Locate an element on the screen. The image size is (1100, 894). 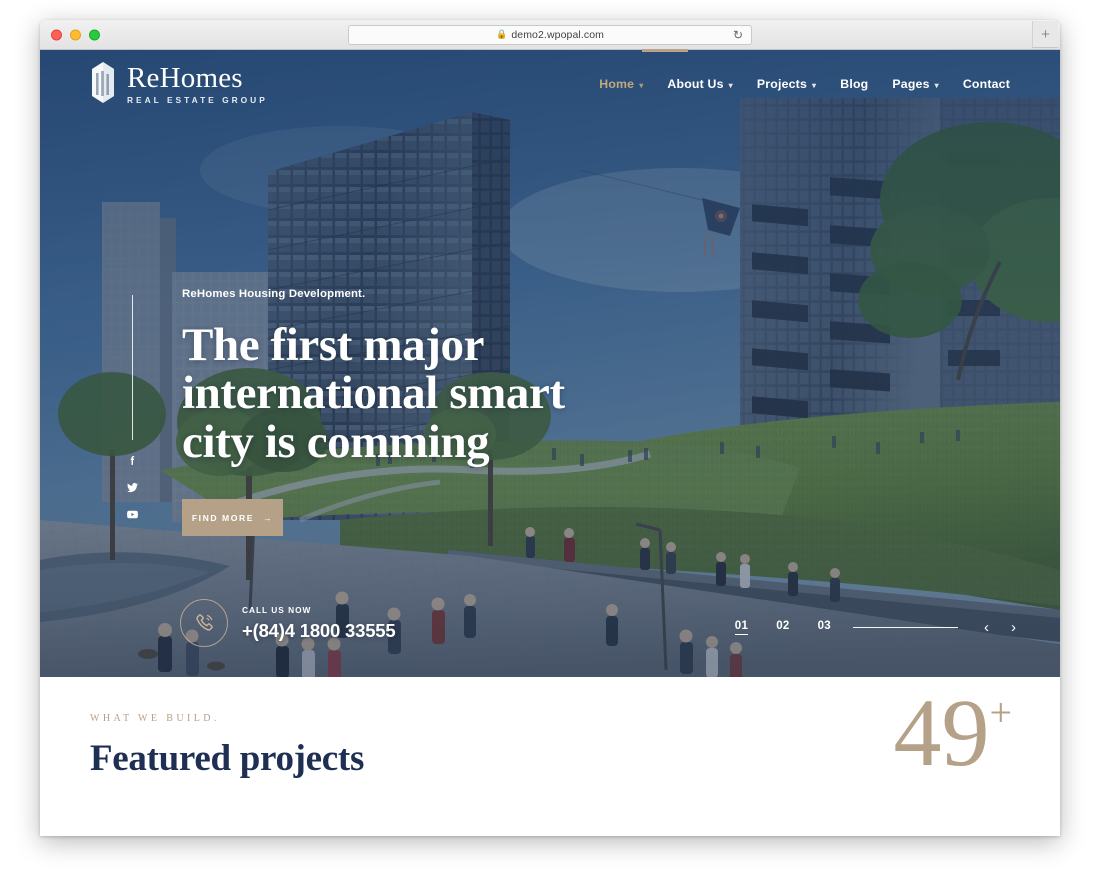
call-us-number: +(84)4 1800 33555 is located at coordinates (319, 631).